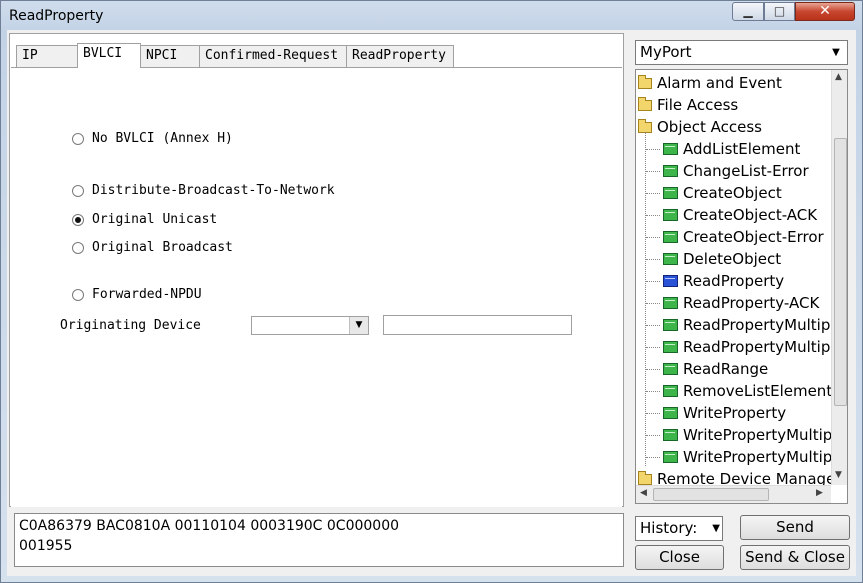 This screenshot has height=583, width=863. I want to click on tree-service-changelist-error: ChangeList-Error, so click(727, 171).